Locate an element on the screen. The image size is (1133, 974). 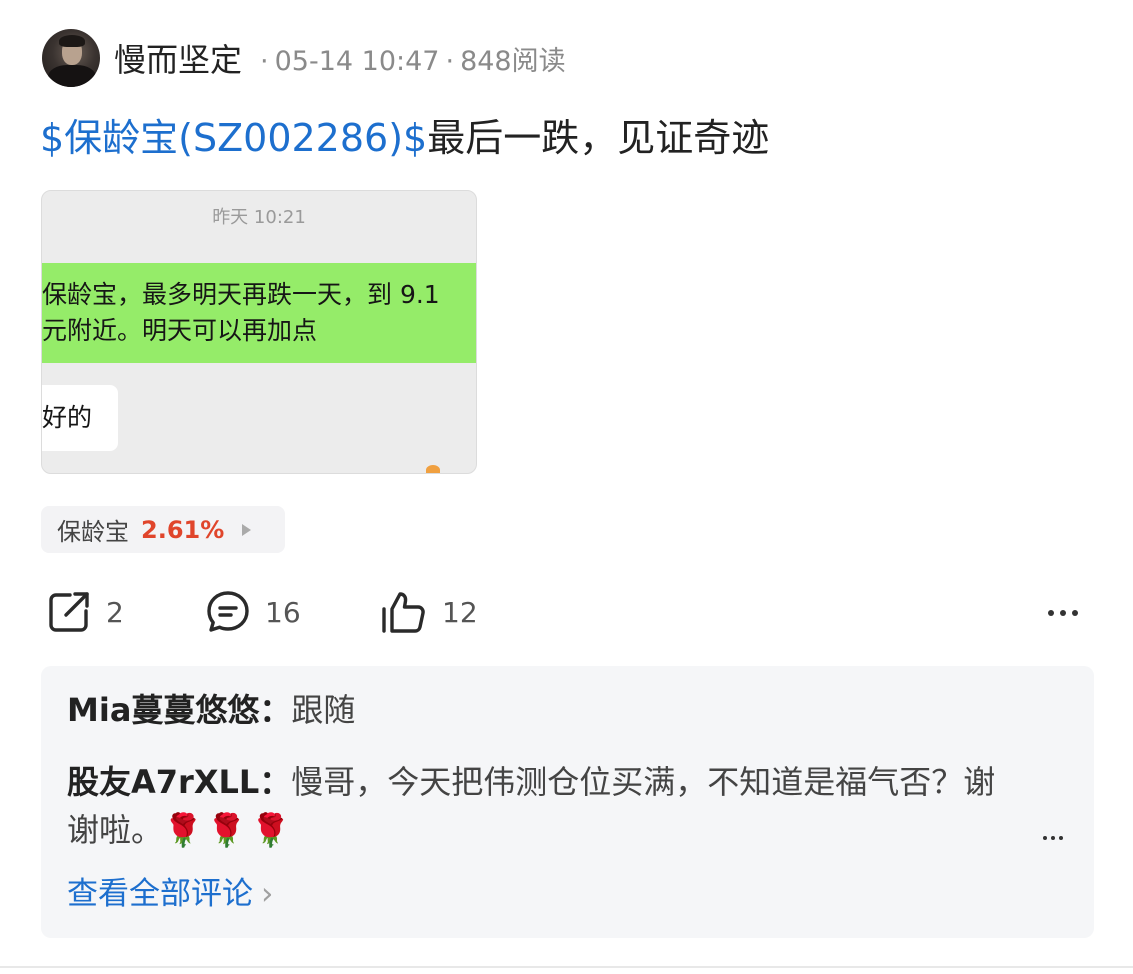
chat-message-line2: 元附近。明天可以再加点 is located at coordinates (180, 330).